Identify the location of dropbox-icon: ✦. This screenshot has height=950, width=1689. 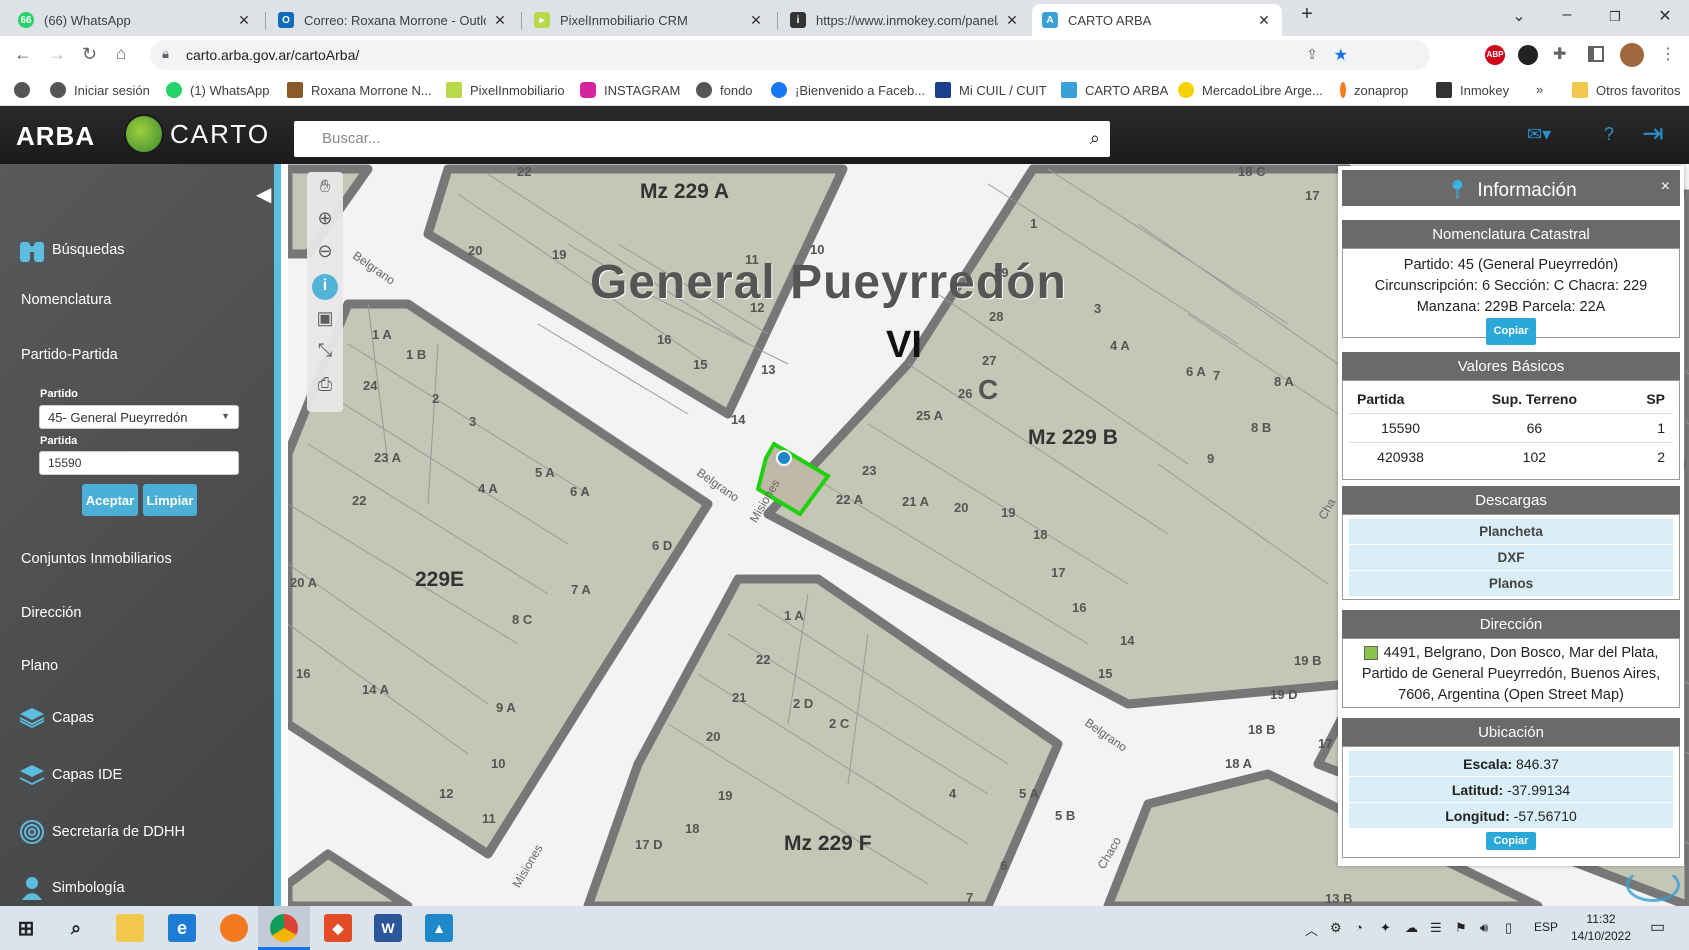
(1385, 928).